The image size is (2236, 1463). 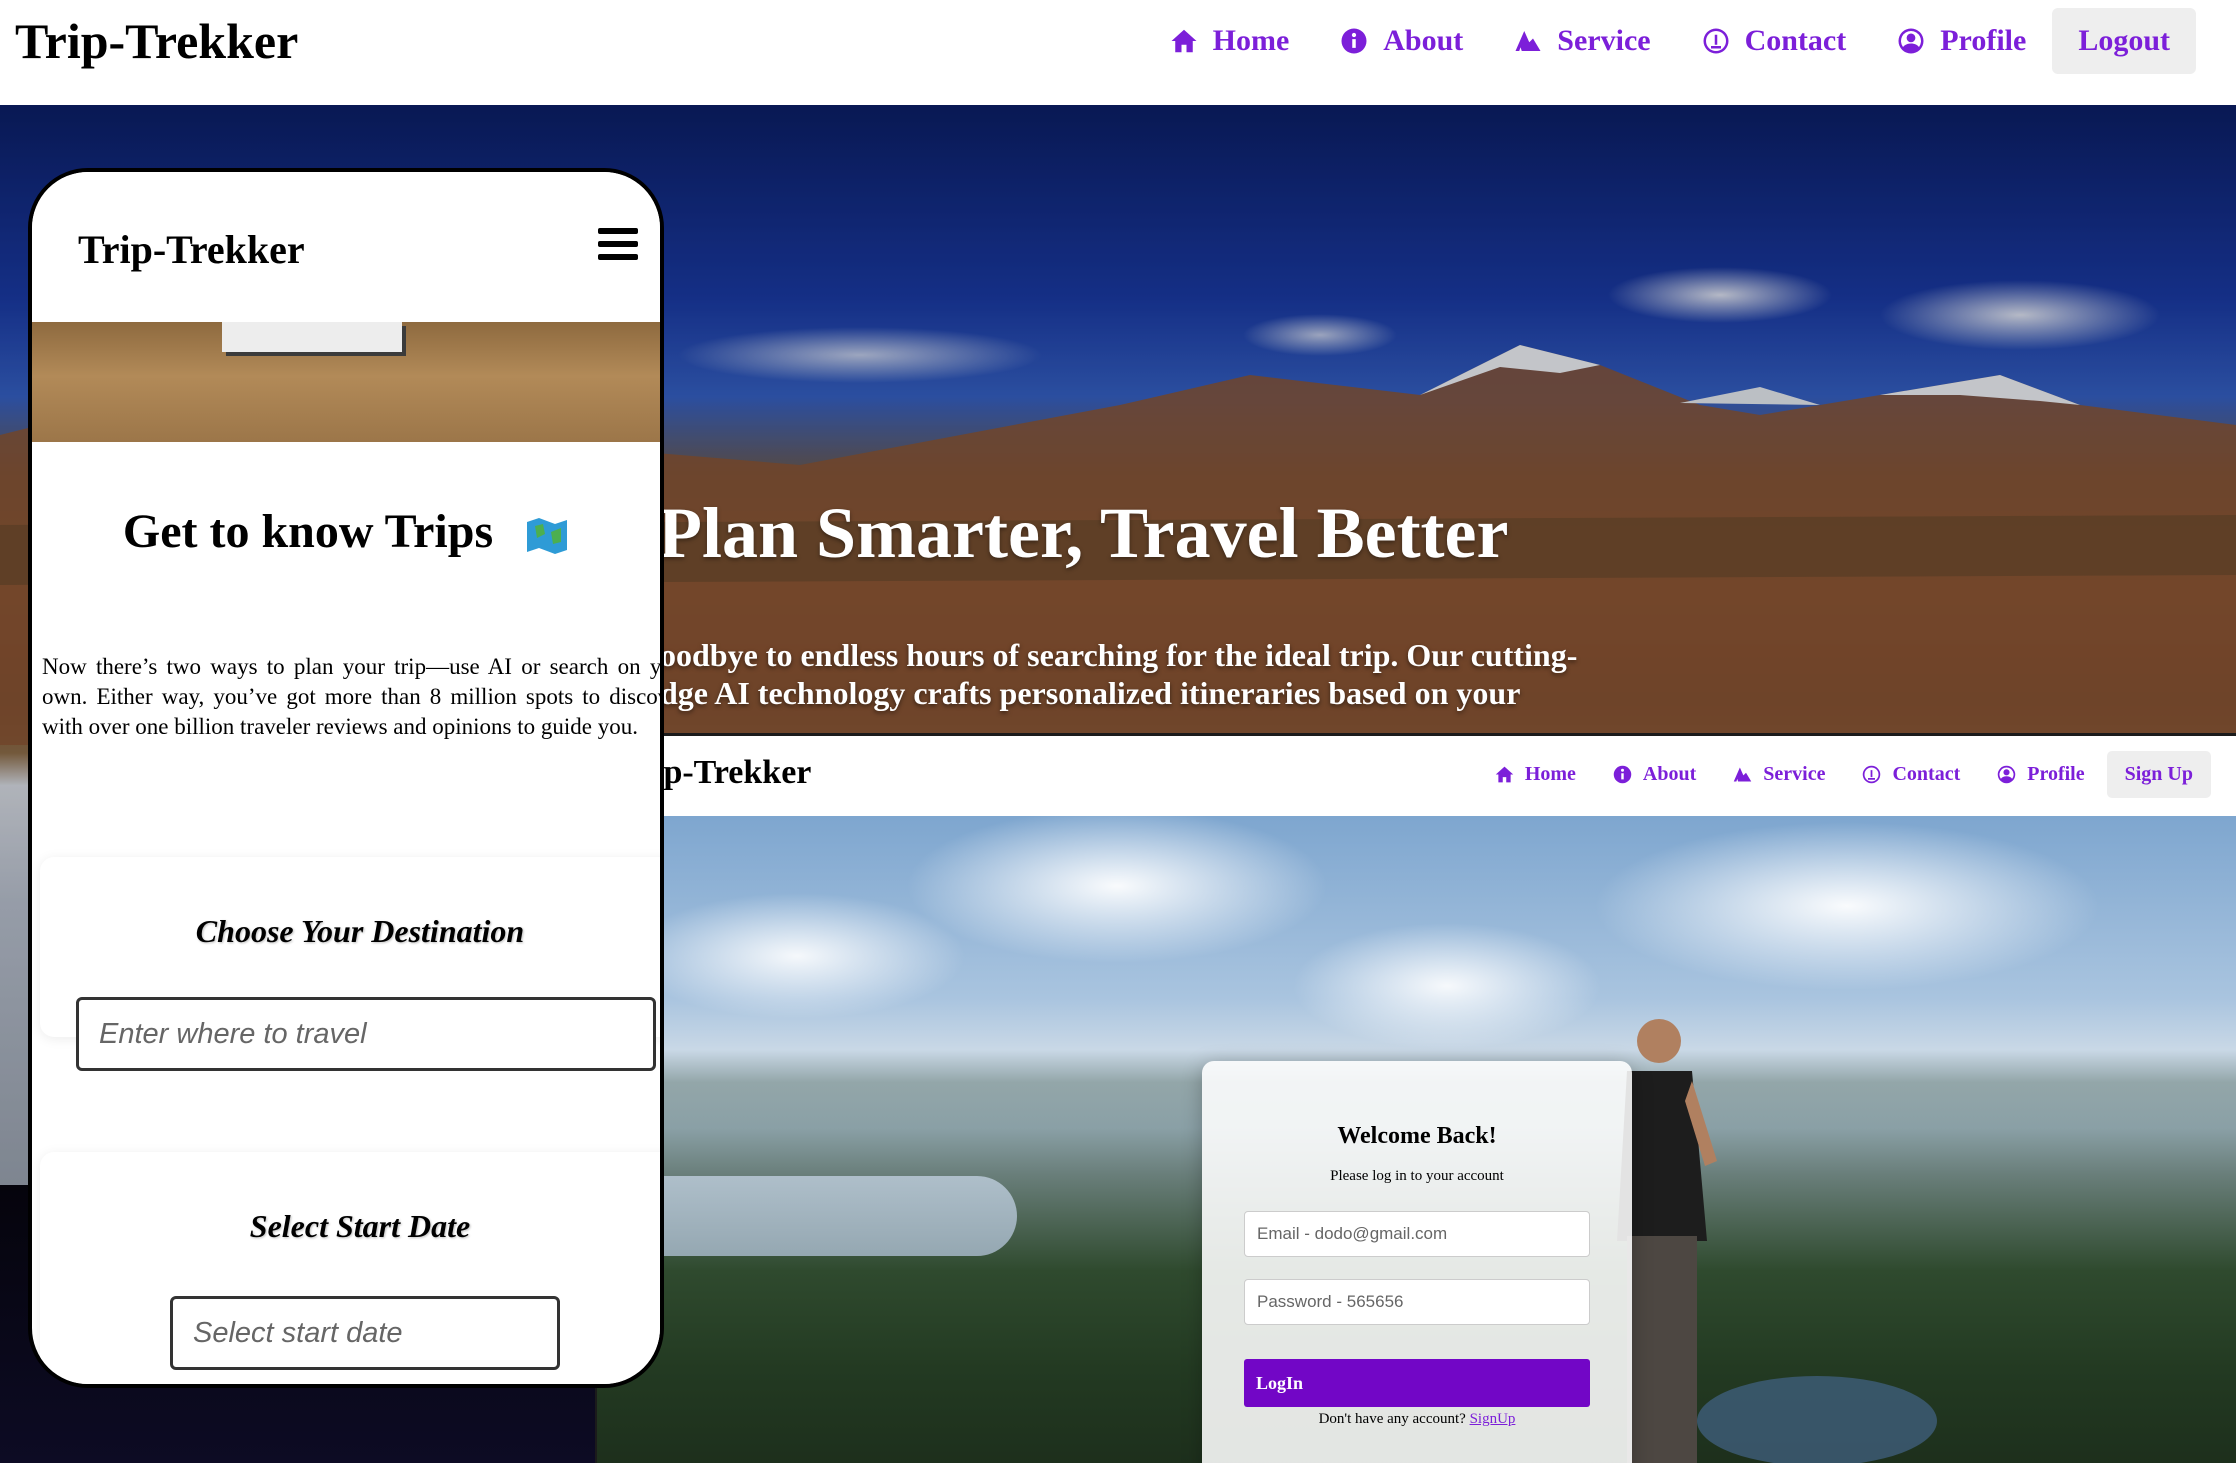 I want to click on mobile-heading: Get to know Trips, so click(x=346, y=531).